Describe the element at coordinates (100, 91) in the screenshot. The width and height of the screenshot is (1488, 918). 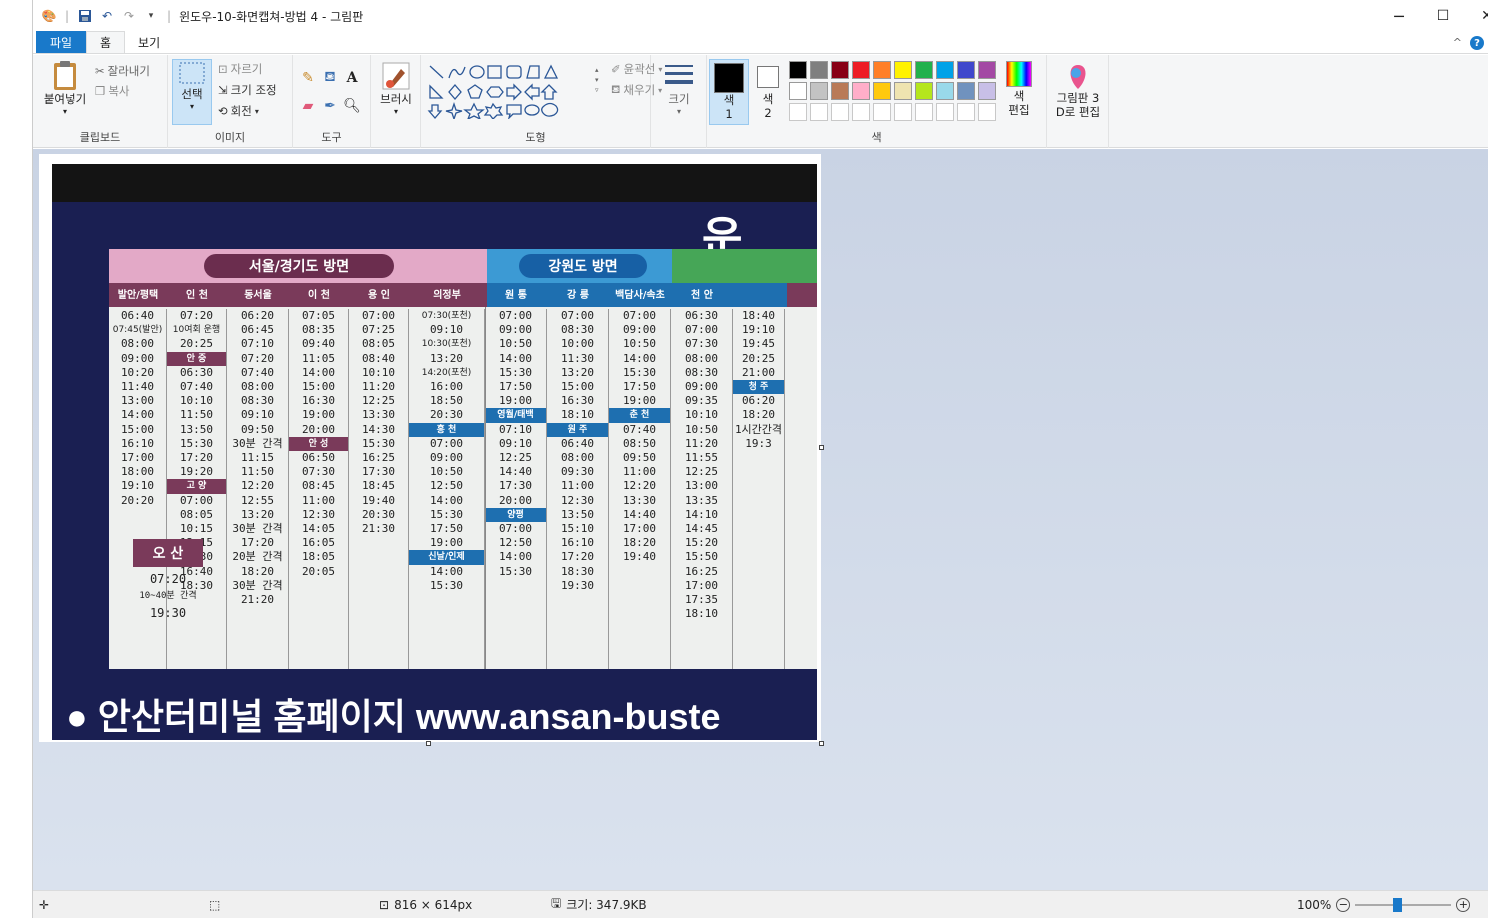
I see `copy-icon: ❐` at that location.